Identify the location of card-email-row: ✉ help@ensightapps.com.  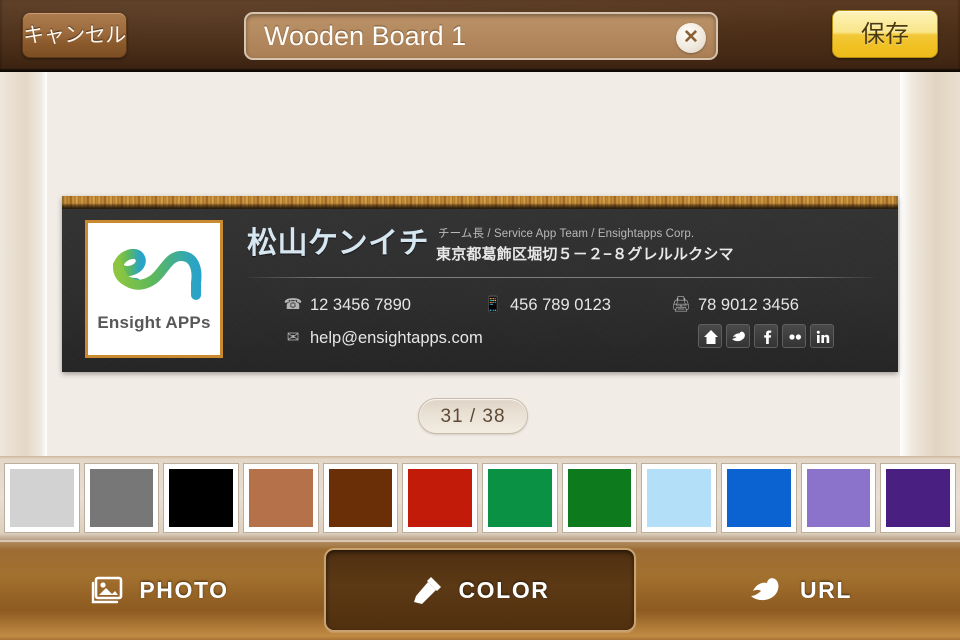
(382, 338).